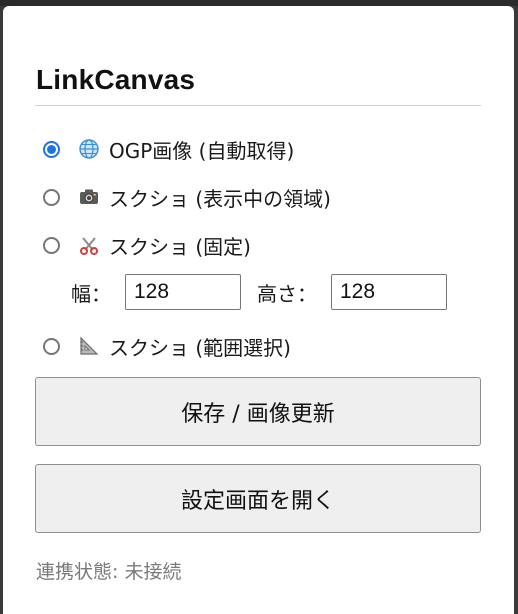 This screenshot has width=518, height=614. I want to click on width-input, so click(183, 292).